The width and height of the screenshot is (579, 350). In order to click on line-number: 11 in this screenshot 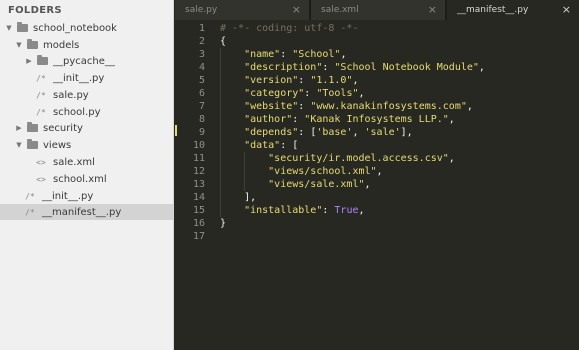, I will do `click(198, 158)`.